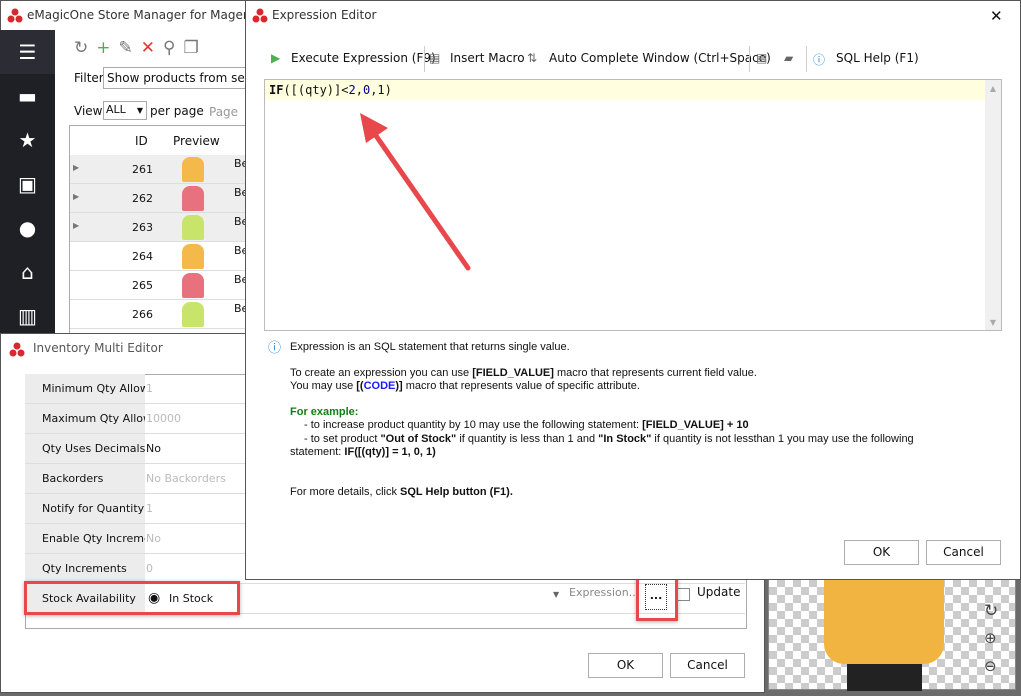 Image resolution: width=1021 pixels, height=696 pixels. Describe the element at coordinates (196, 141) in the screenshot. I see `column-preview: Preview` at that location.